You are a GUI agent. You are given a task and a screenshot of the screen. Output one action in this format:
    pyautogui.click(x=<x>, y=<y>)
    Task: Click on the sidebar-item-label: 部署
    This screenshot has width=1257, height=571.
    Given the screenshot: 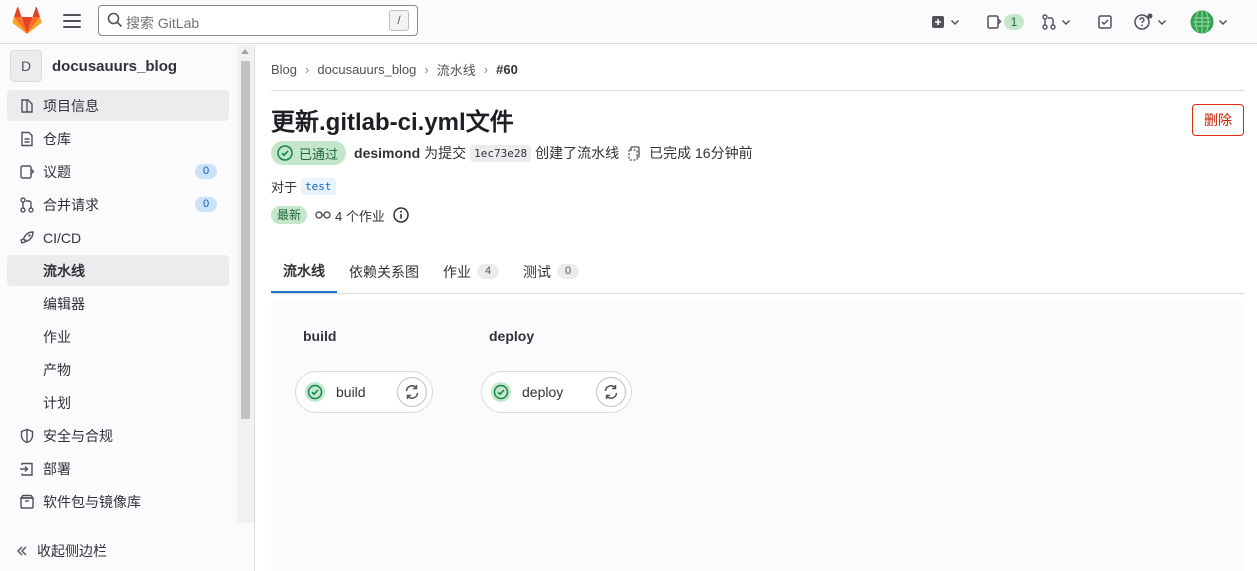 What is the action you would take?
    pyautogui.click(x=57, y=468)
    